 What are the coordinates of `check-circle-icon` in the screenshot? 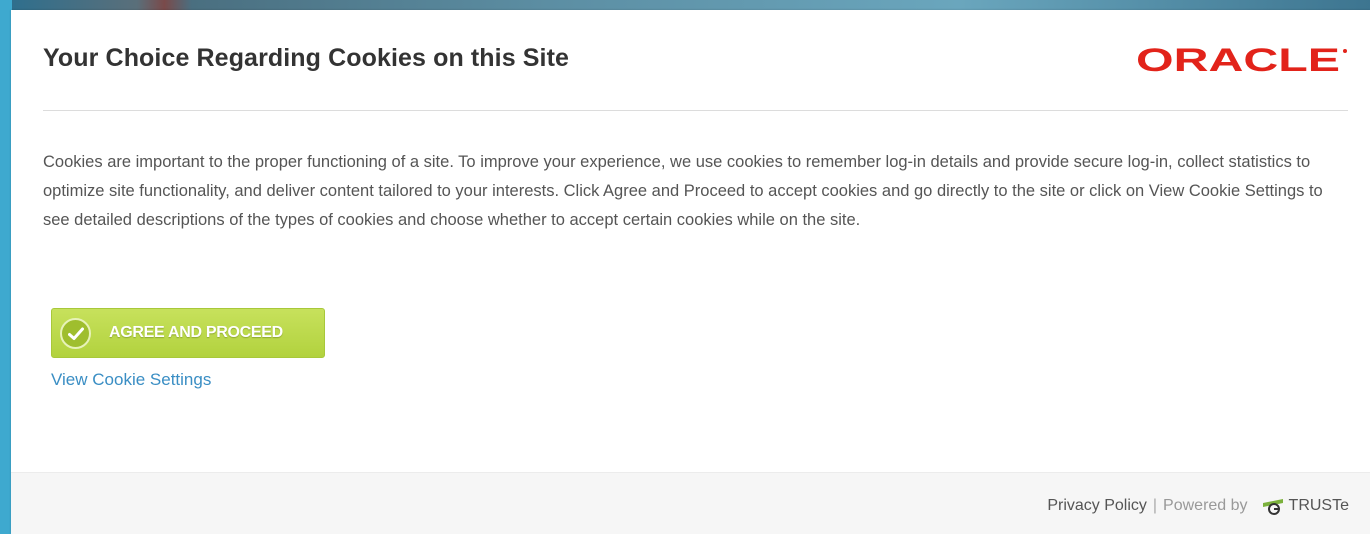 It's located at (75, 333).